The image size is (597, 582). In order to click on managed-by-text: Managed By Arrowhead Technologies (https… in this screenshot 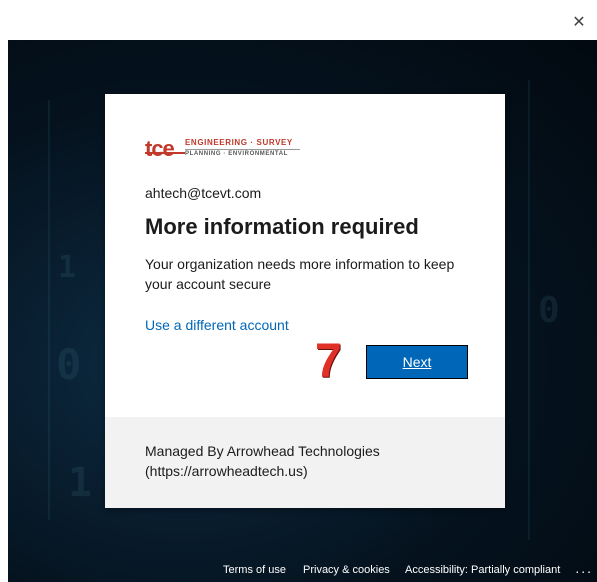, I will do `click(262, 461)`.